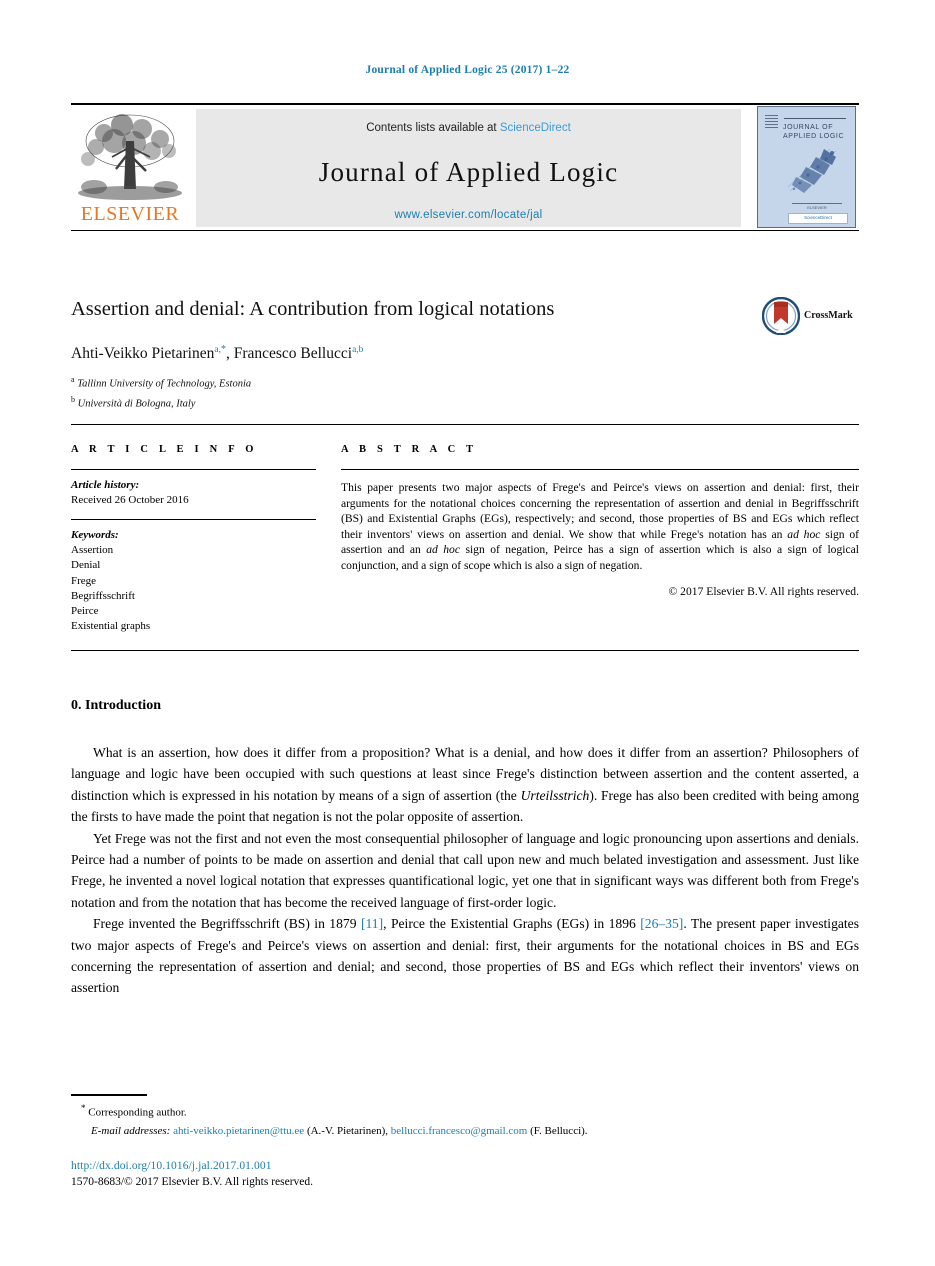 The image size is (935, 1266). Describe the element at coordinates (817, 203) in the screenshot. I see `cover-bottom-rule` at that location.